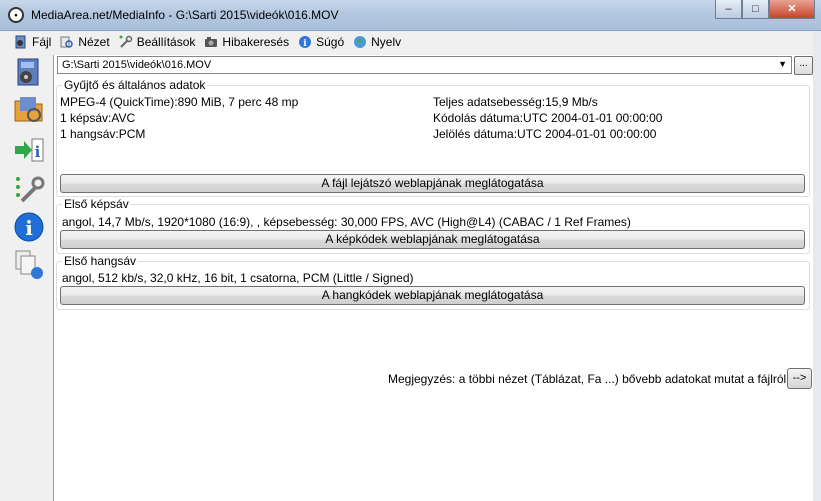  I want to click on settings-icon, so click(125, 41).